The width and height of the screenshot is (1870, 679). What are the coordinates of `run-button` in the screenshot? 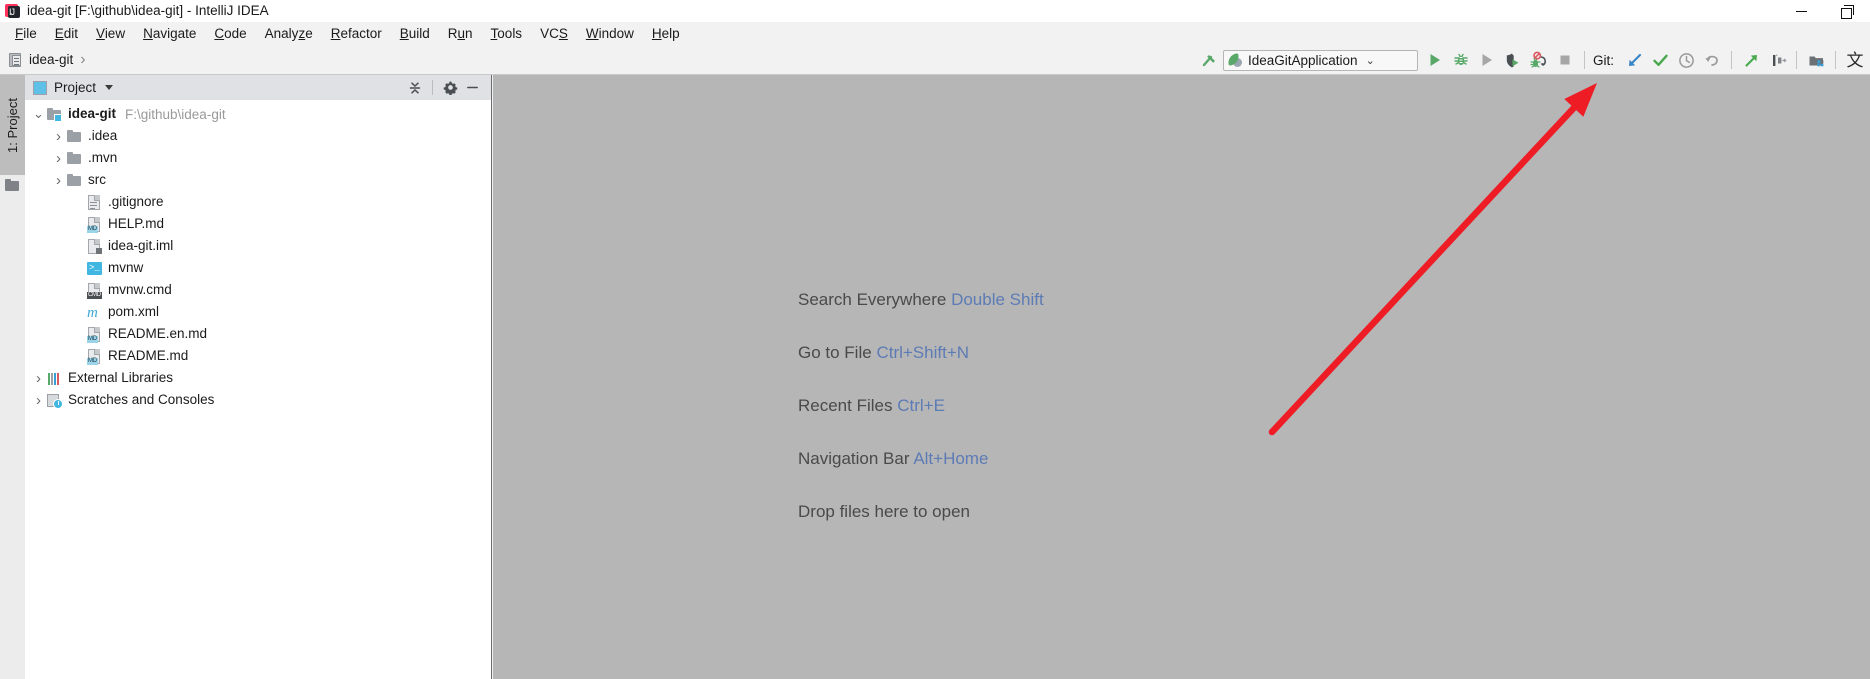 It's located at (1435, 60).